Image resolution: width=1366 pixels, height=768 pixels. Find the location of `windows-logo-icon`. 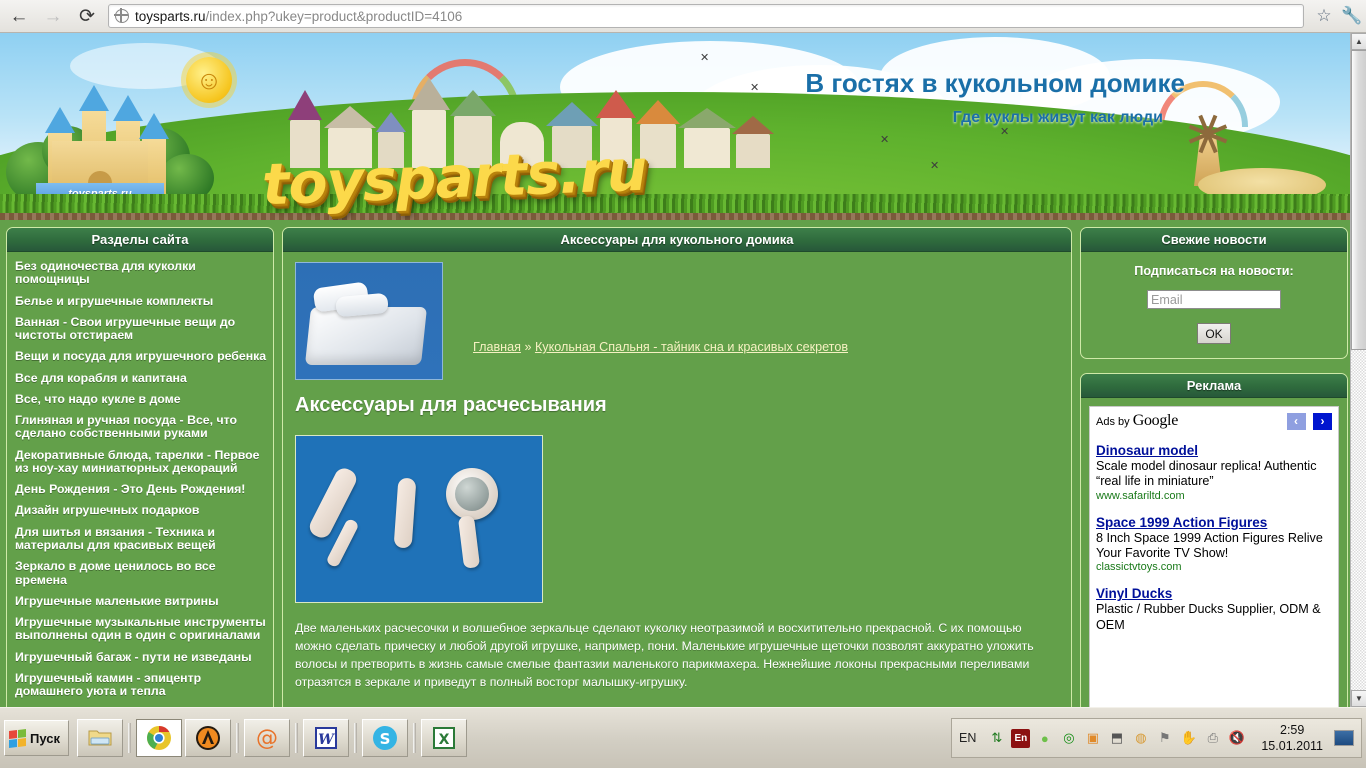

windows-logo-icon is located at coordinates (17, 738).